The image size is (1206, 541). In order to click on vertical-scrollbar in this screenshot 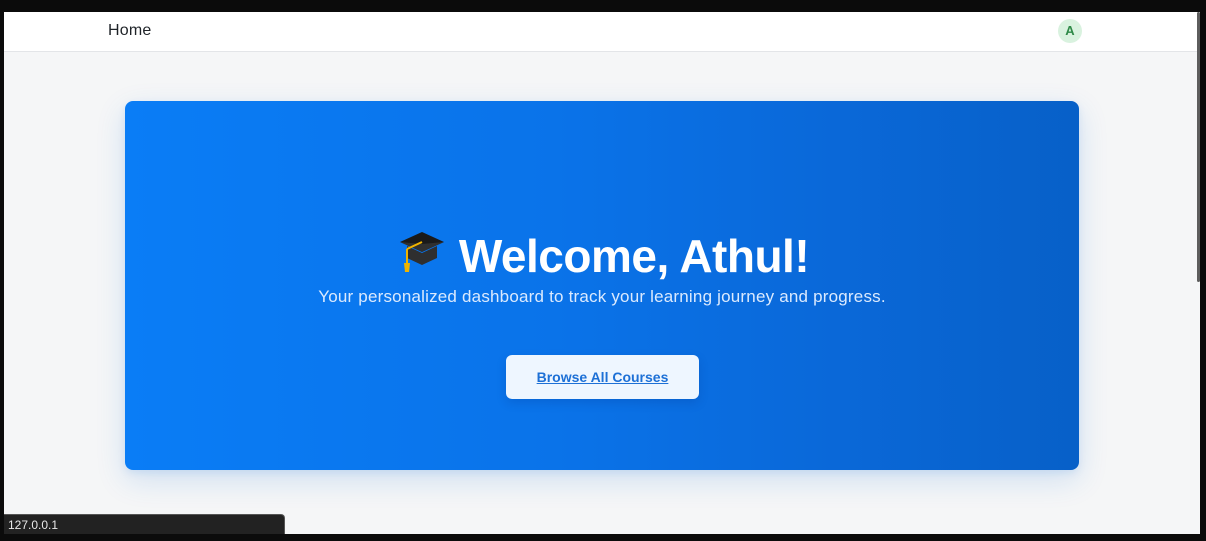, I will do `click(1198, 147)`.